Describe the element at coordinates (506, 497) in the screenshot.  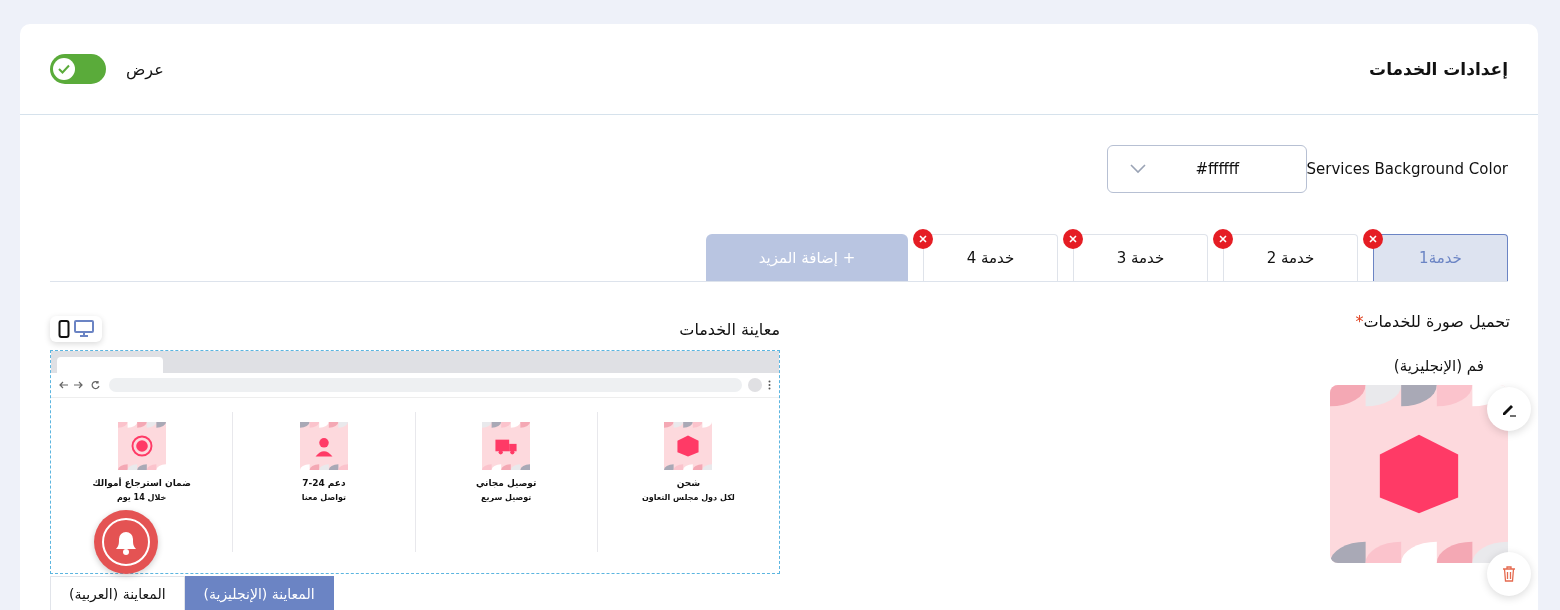
I see `service-subtitle: توصيل سريع` at that location.